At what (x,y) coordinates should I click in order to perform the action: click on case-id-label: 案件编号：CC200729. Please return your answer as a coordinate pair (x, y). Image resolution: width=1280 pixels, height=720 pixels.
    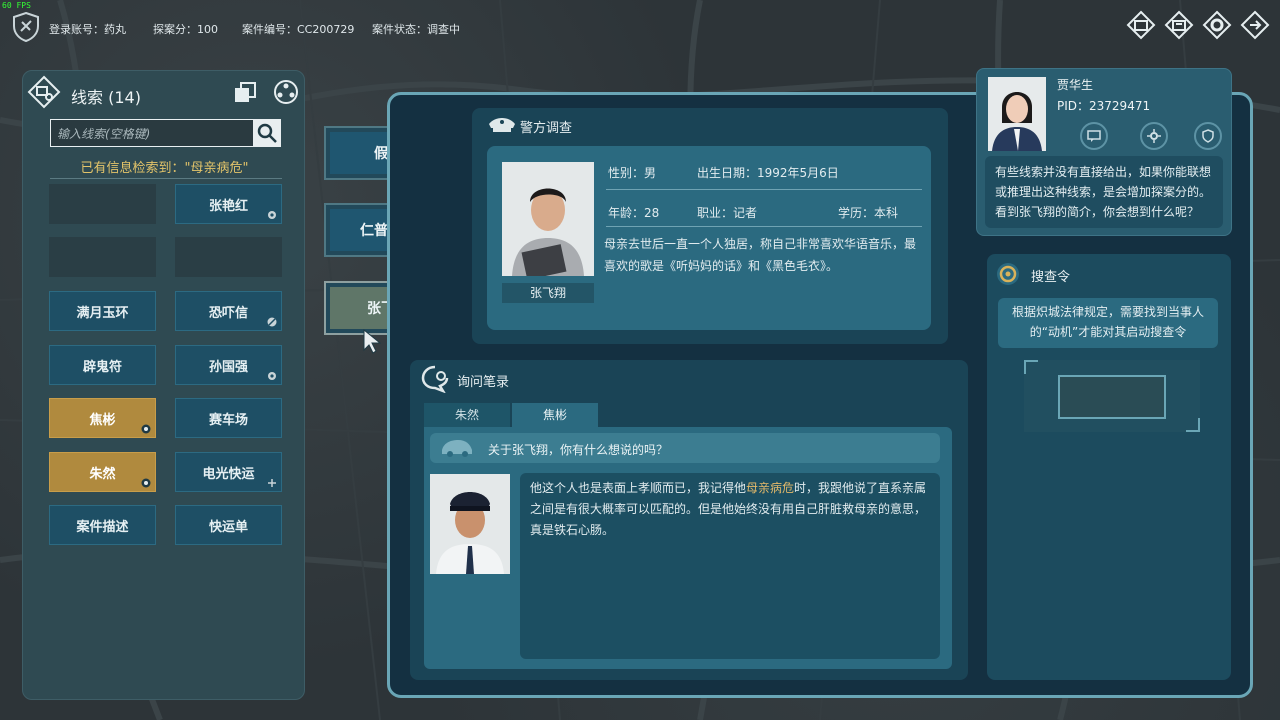
    Looking at the image, I should click on (298, 29).